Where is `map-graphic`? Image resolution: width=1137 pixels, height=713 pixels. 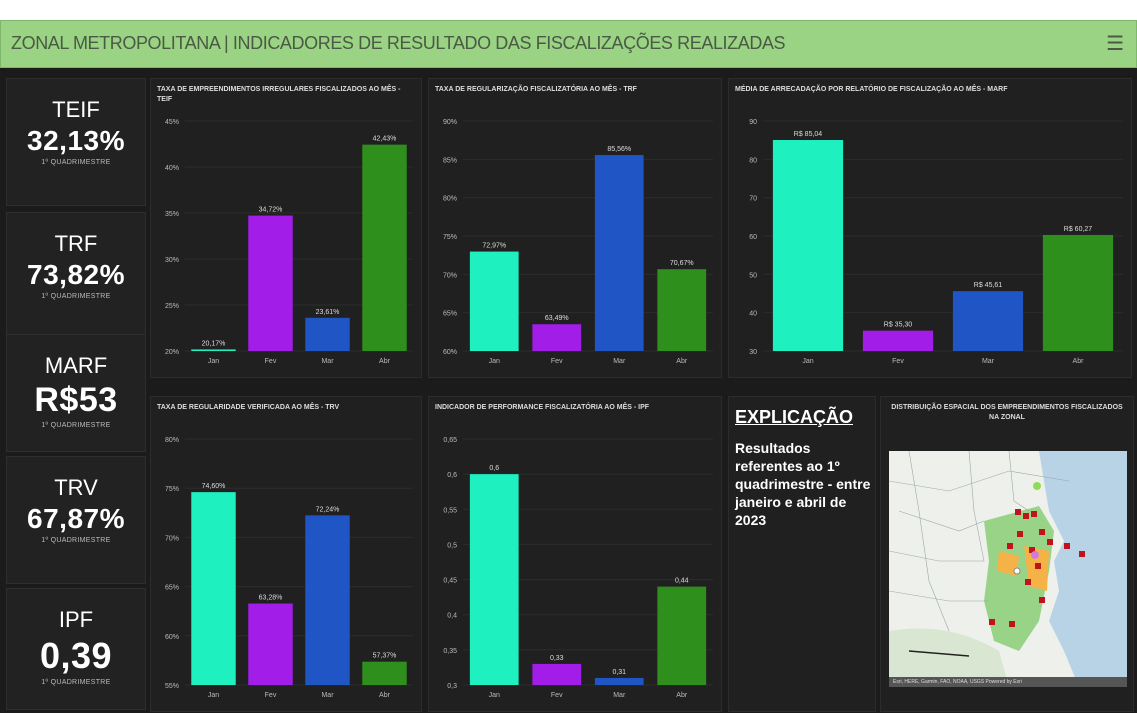 map-graphic is located at coordinates (1008, 569).